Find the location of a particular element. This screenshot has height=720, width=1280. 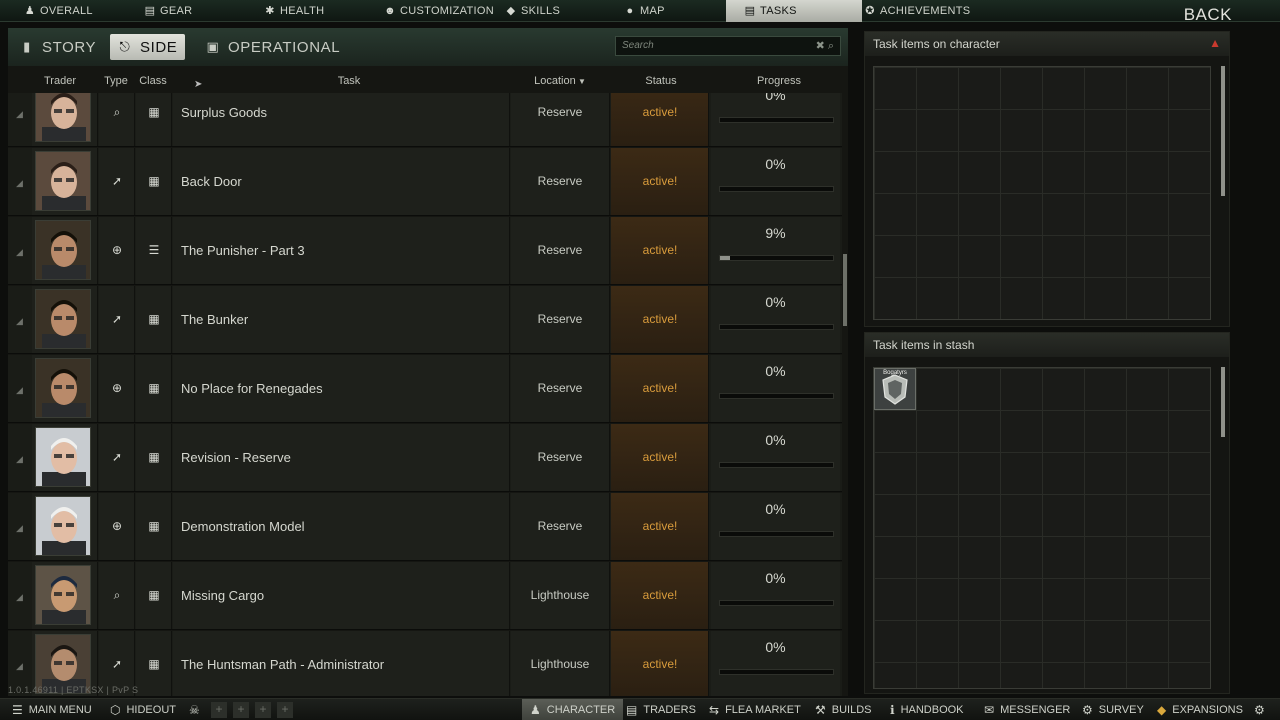

nav-gear: ▤ GEAR is located at coordinates (168, 11).